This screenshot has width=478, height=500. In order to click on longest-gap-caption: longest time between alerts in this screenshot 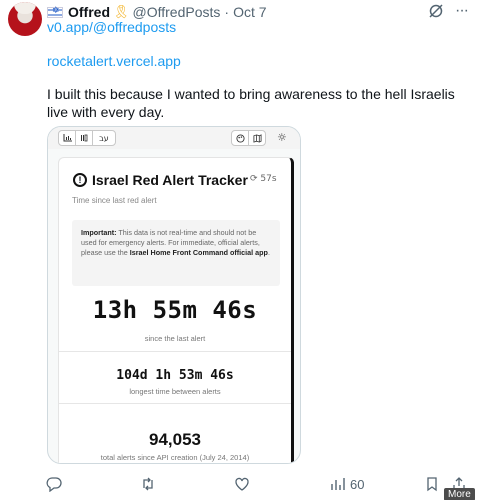, I will do `click(175, 391)`.